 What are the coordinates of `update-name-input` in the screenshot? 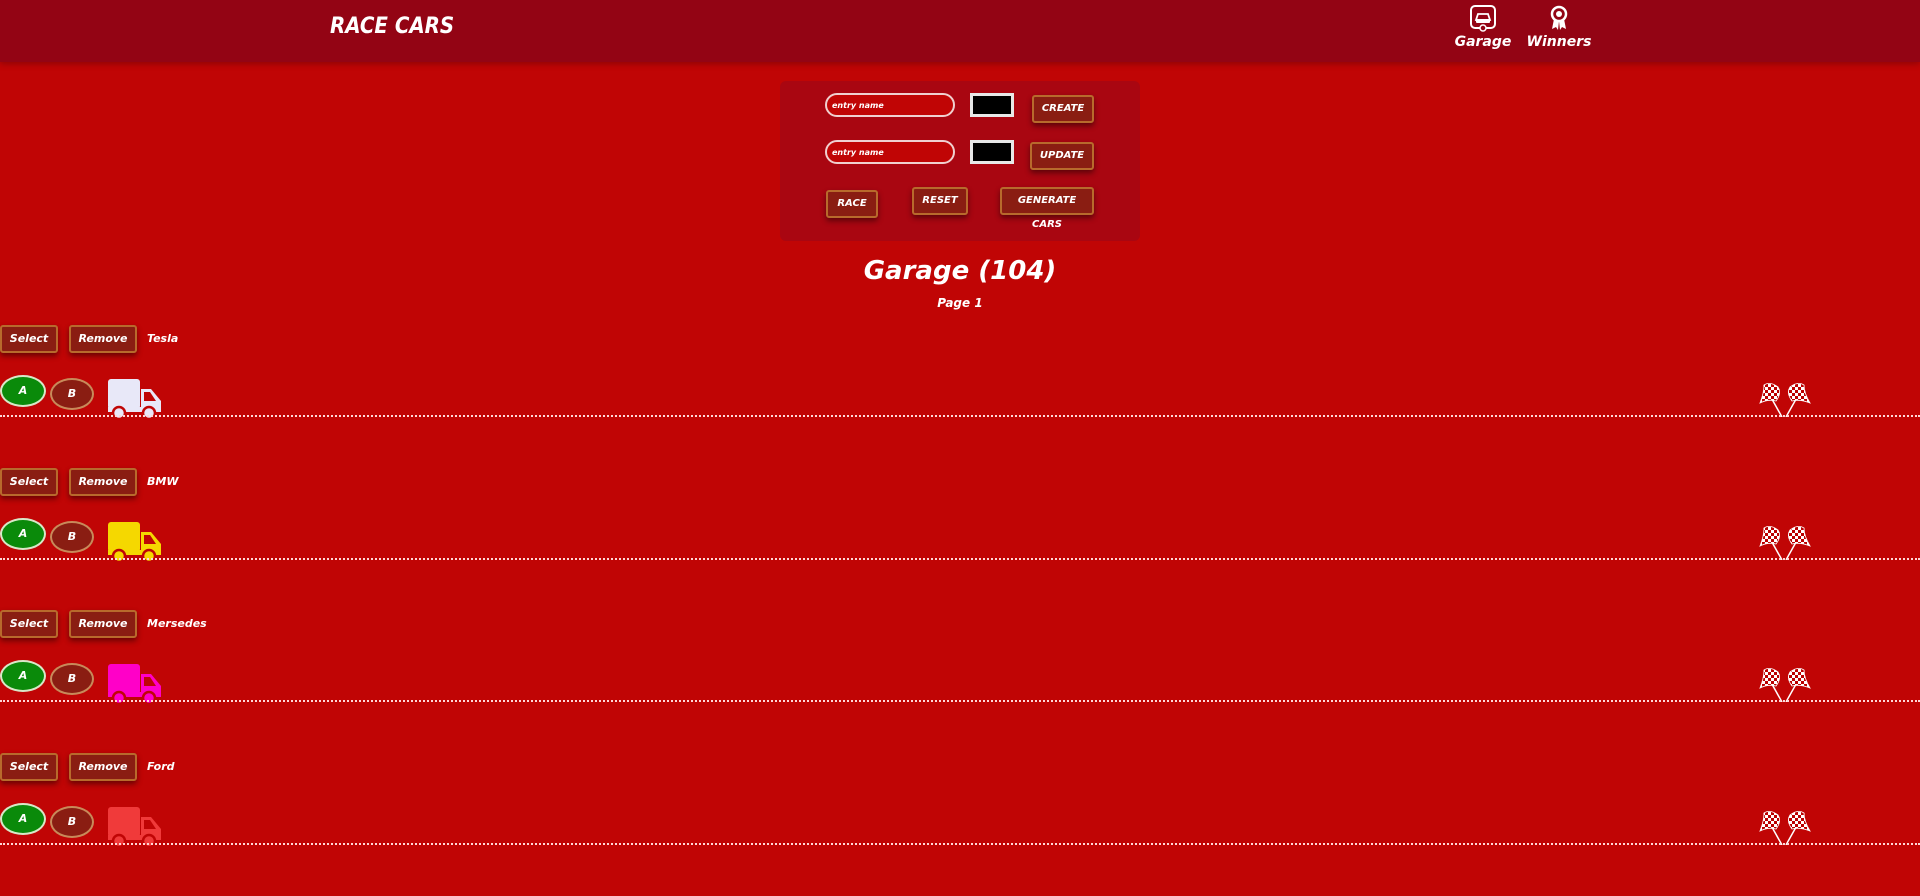 It's located at (890, 152).